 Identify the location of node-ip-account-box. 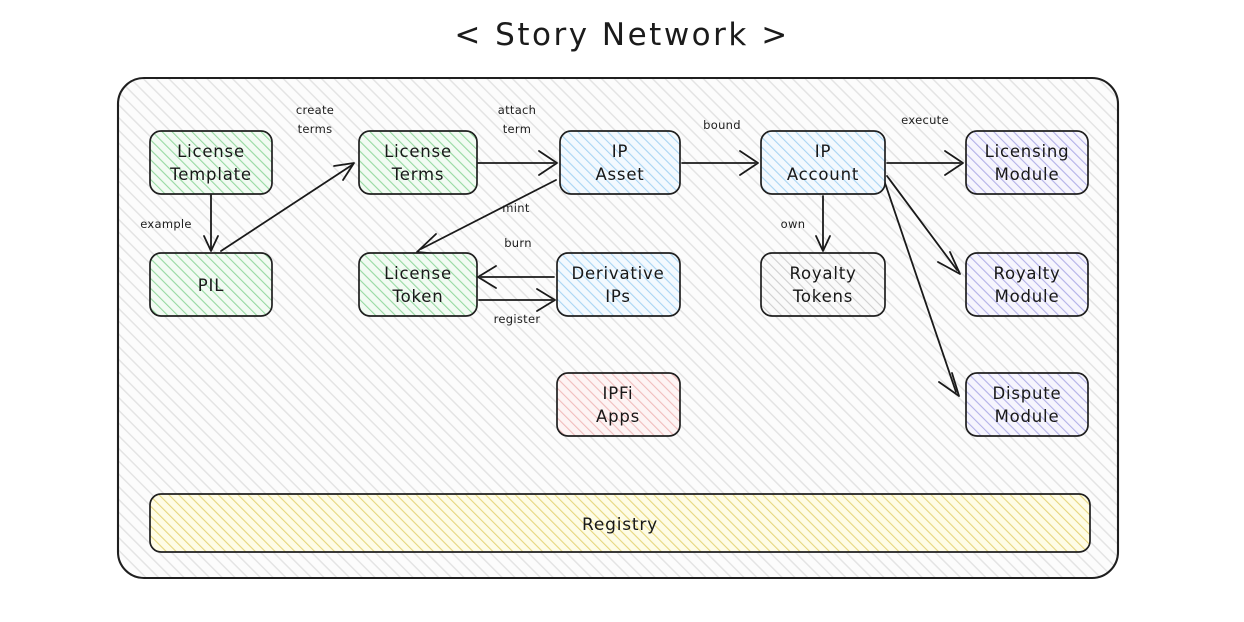
(823, 162).